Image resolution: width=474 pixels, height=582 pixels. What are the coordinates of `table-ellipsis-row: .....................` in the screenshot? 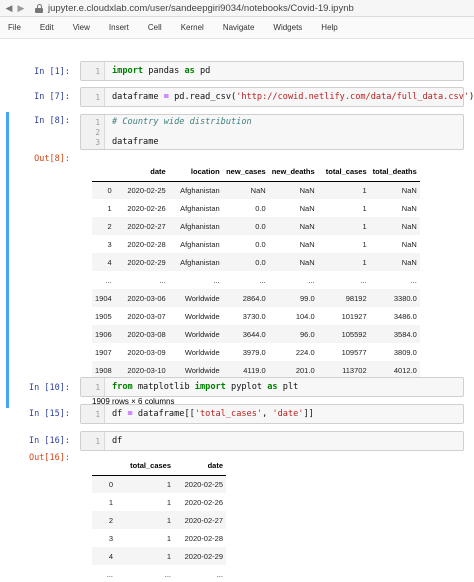 It's located at (256, 280).